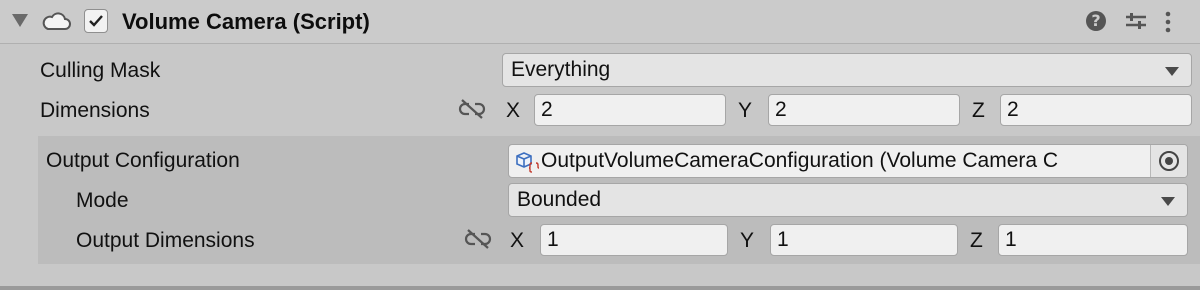  I want to click on cloud-script-icon, so click(56, 21).